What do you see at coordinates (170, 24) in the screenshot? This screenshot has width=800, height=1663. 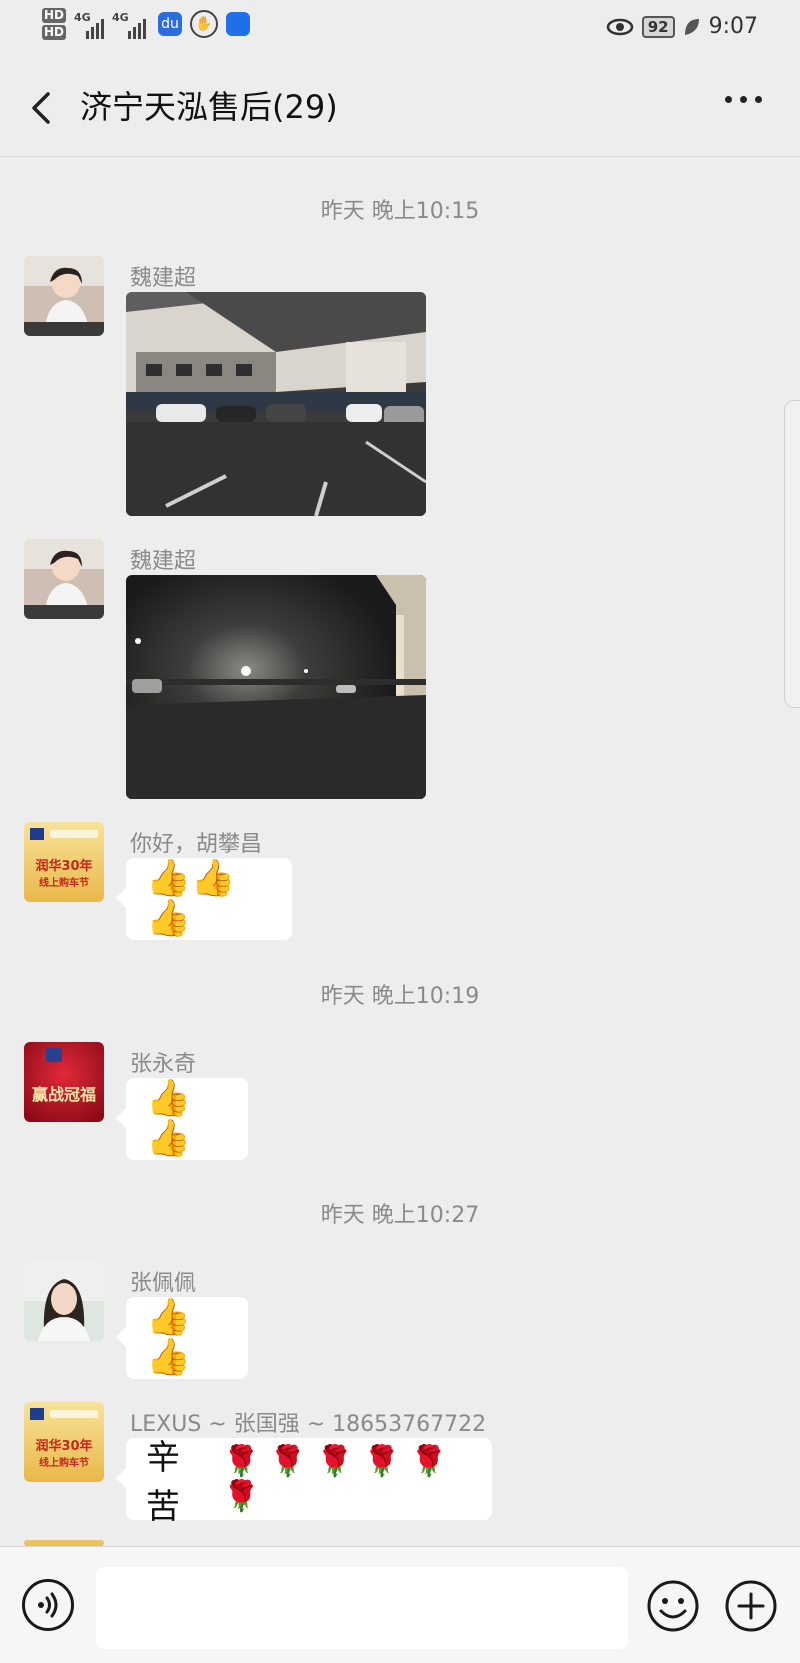 I see `baidu-app-icon: du` at bounding box center [170, 24].